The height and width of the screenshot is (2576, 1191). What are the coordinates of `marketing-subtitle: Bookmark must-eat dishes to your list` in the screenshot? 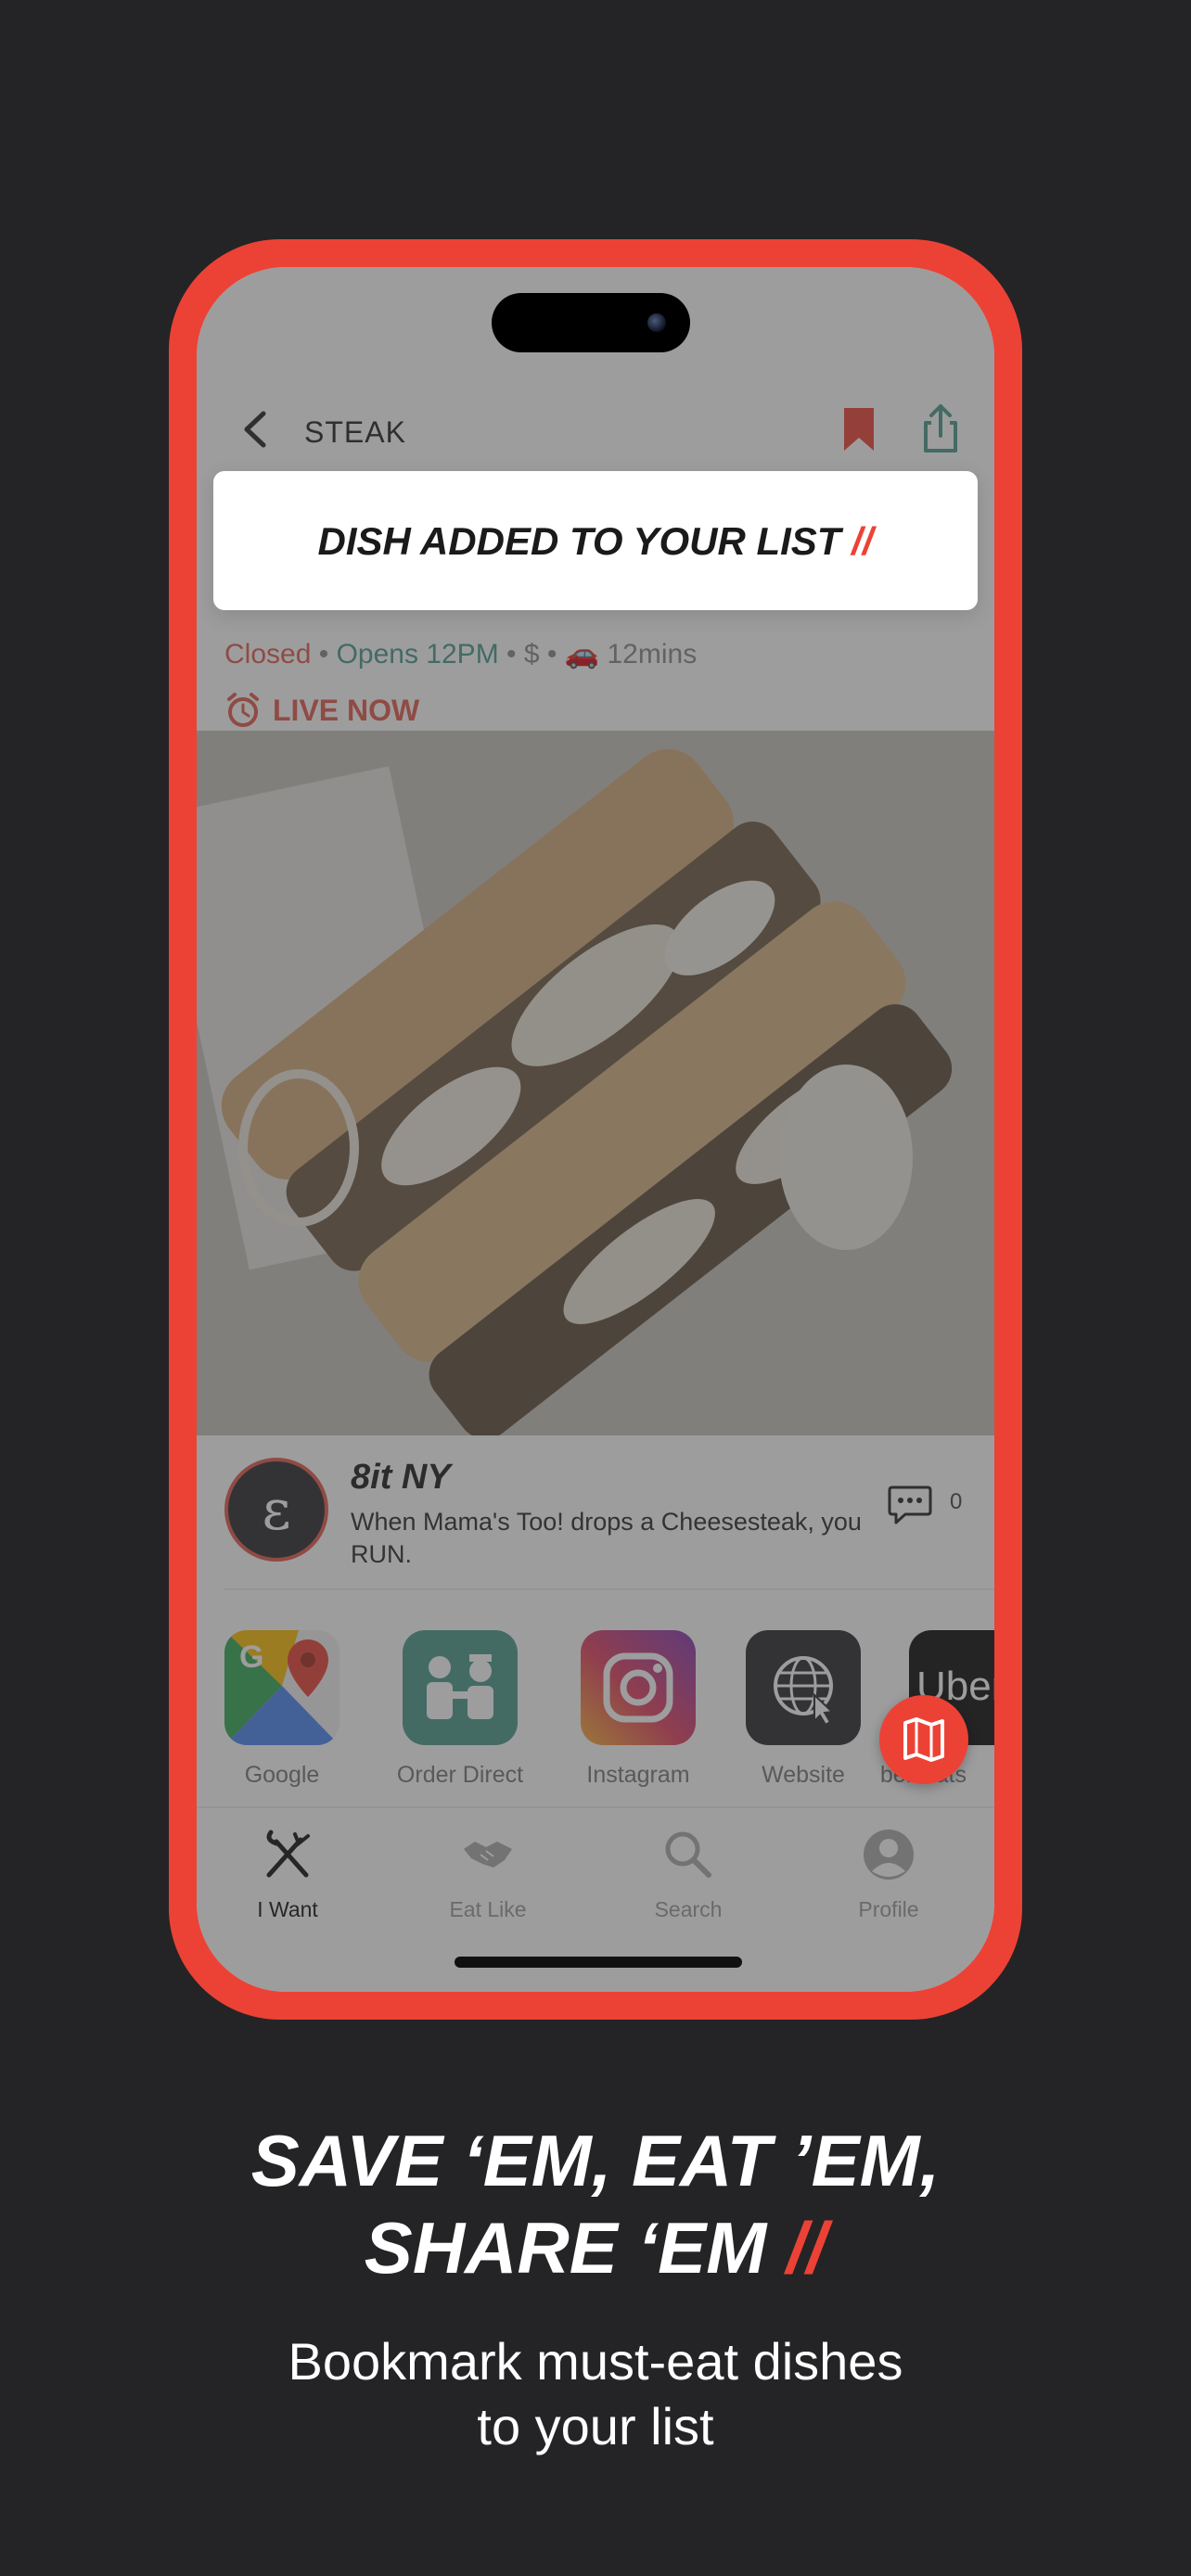 It's located at (595, 2394).